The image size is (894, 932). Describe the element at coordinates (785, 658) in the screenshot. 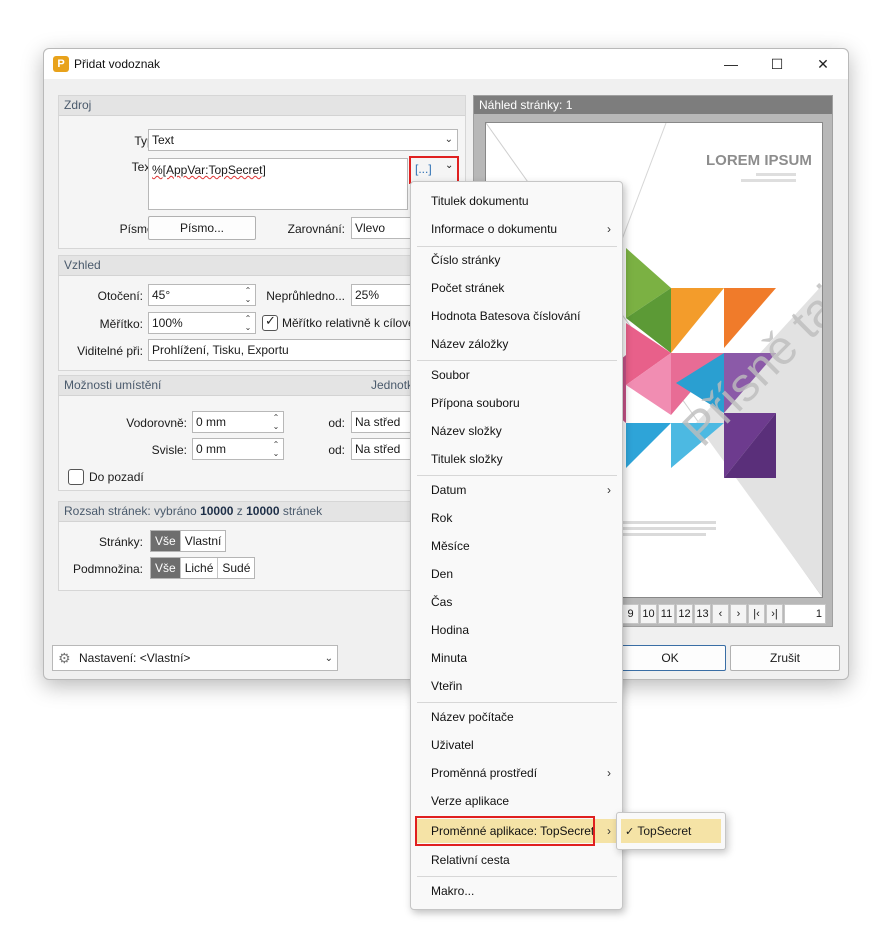

I see `cancel-button: Zrušit` at that location.